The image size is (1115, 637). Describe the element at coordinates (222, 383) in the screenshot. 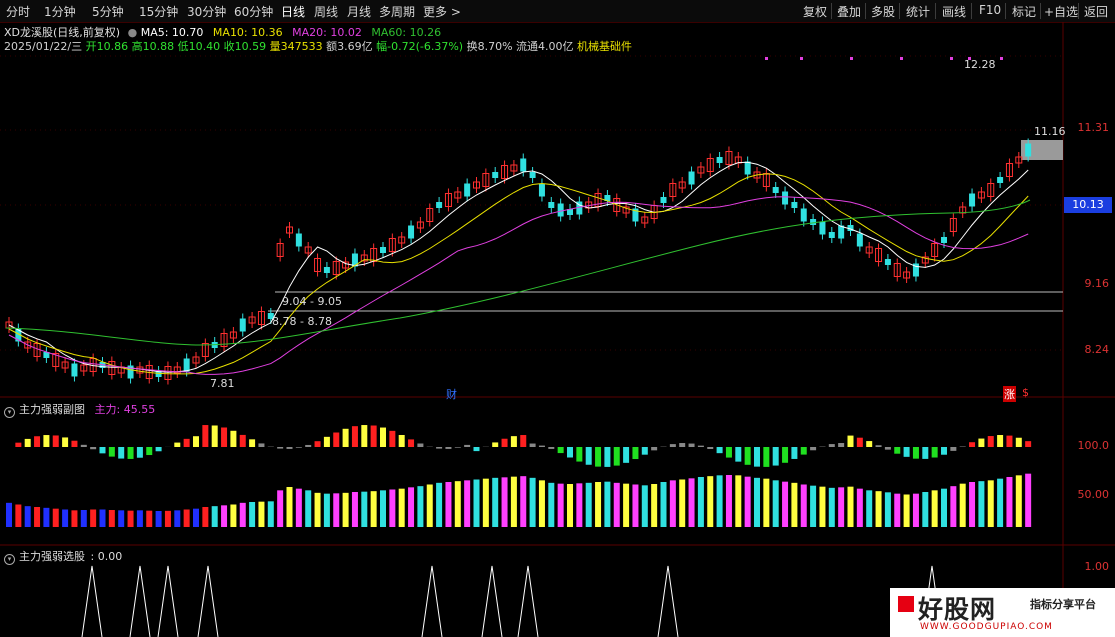

I see `low-label: 7.81` at that location.